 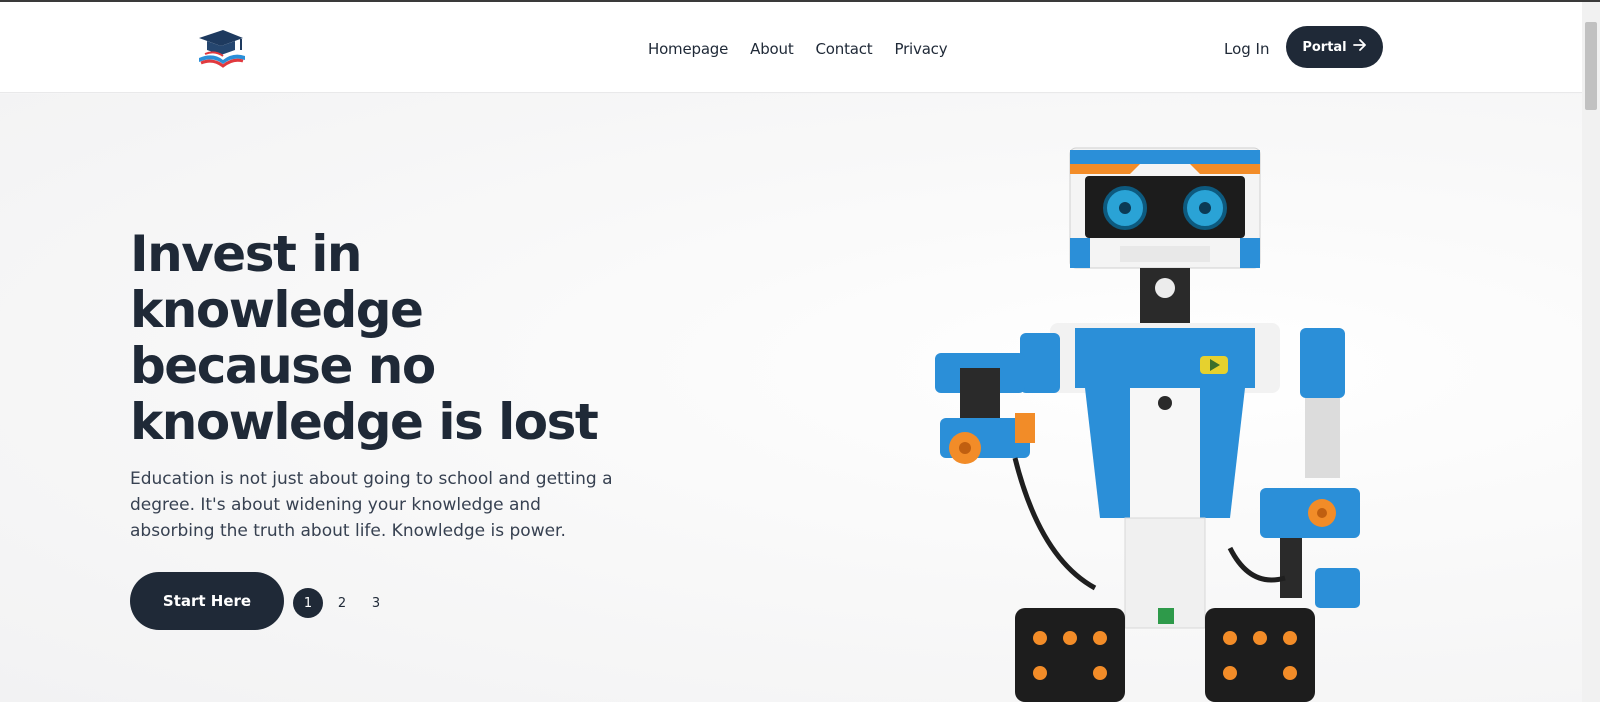 What do you see at coordinates (246, 254) in the screenshot?
I see `hero-title-line-1: Invest in` at bounding box center [246, 254].